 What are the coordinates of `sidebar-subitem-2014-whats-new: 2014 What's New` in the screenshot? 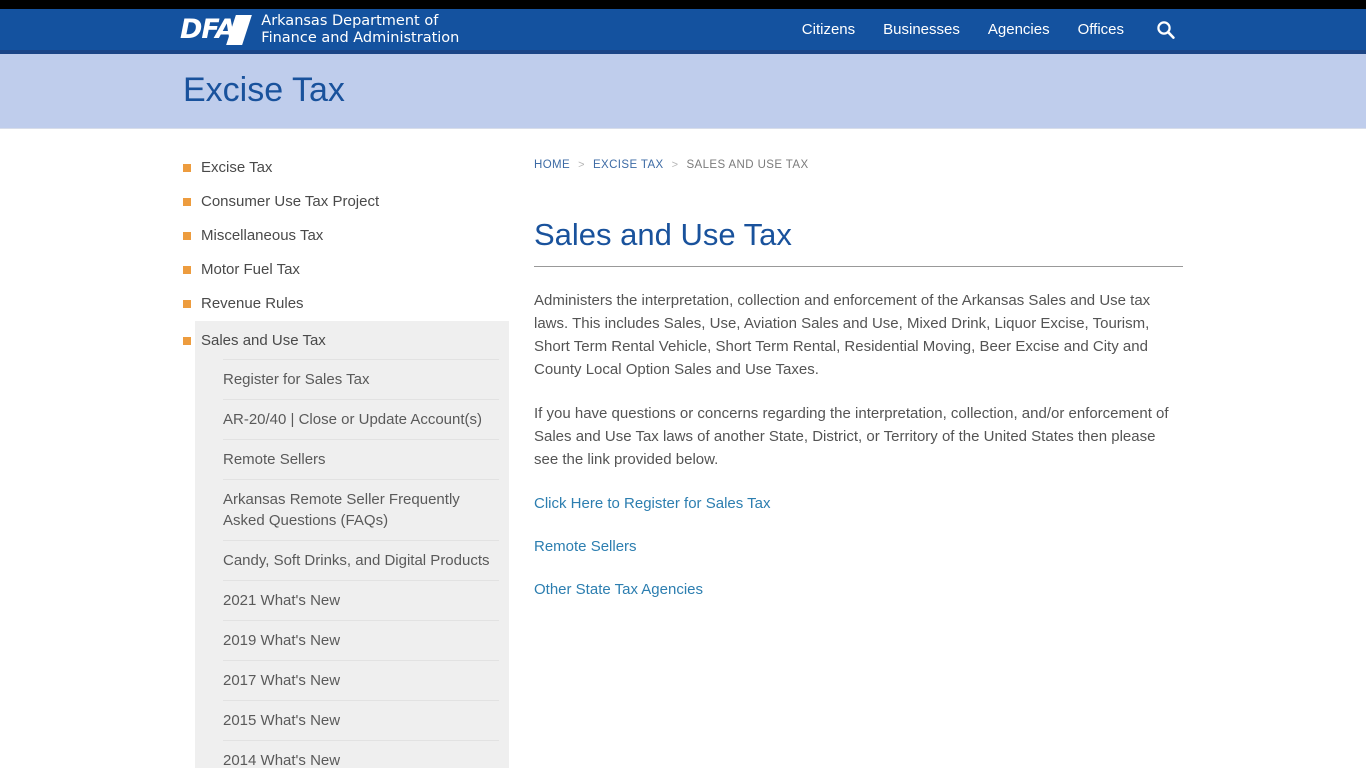 It's located at (361, 754).